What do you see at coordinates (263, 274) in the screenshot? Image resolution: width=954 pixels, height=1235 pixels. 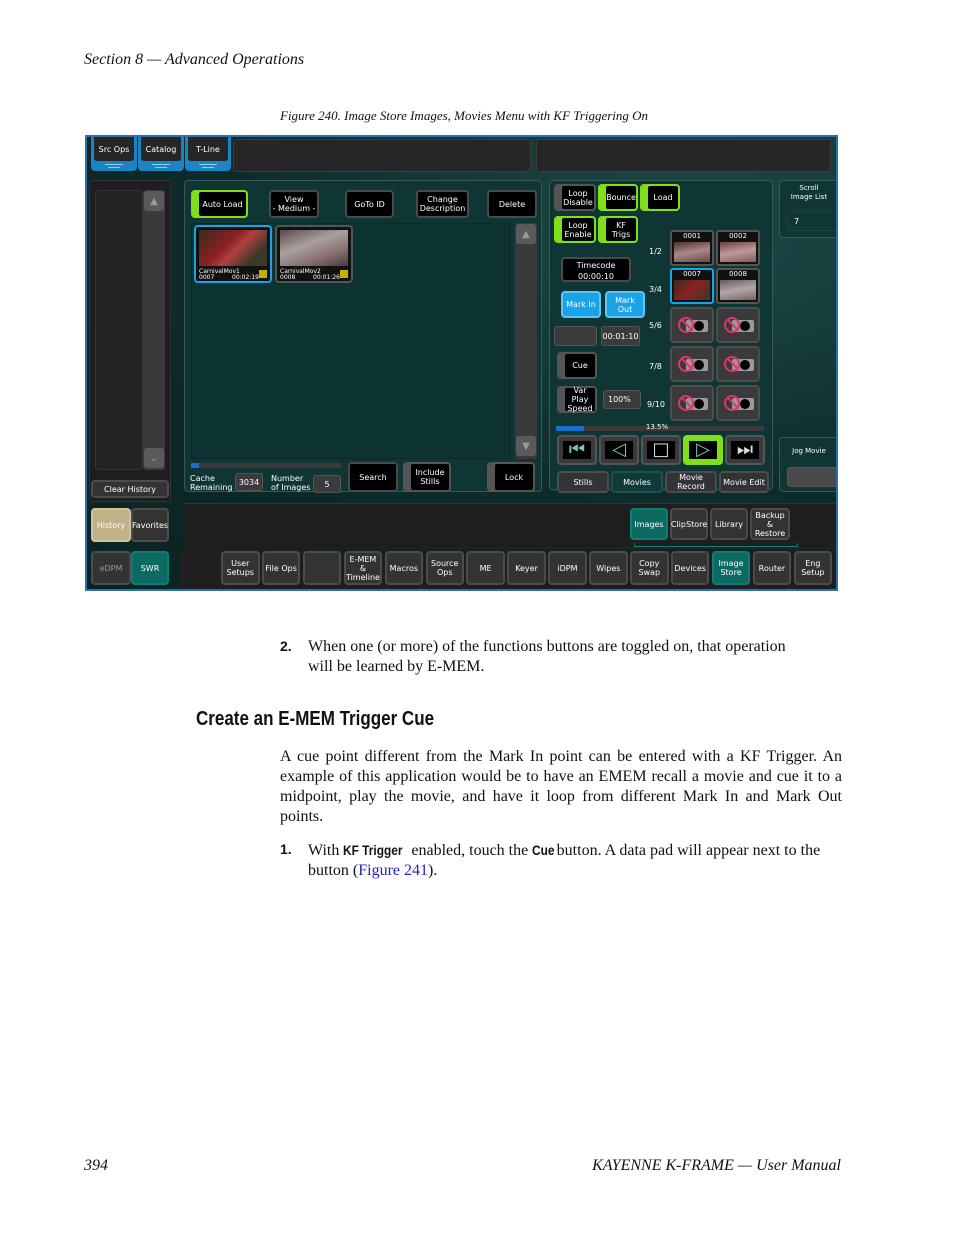 I see `keyframe-icon` at bounding box center [263, 274].